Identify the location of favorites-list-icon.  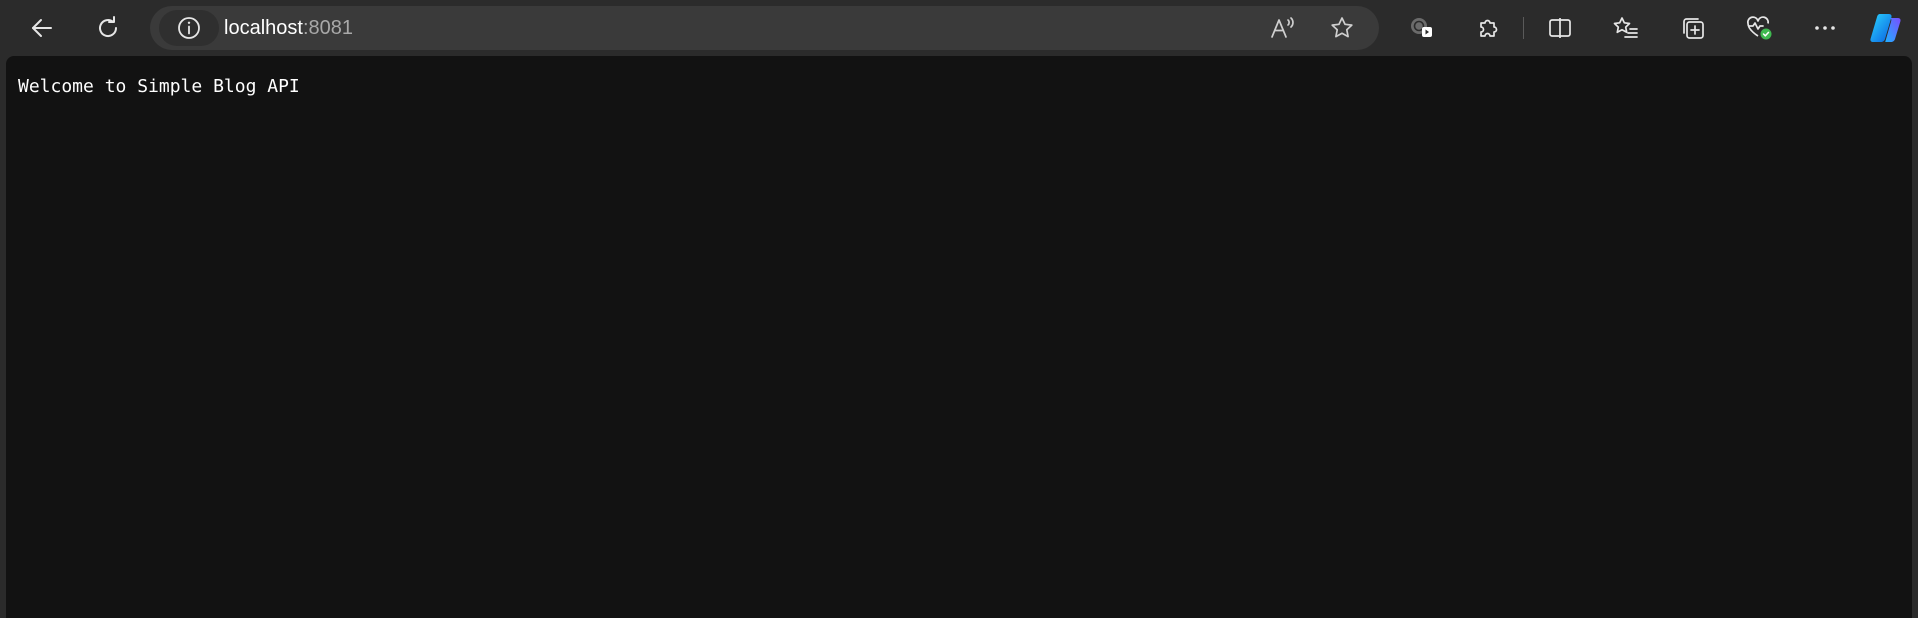
(1625, 27).